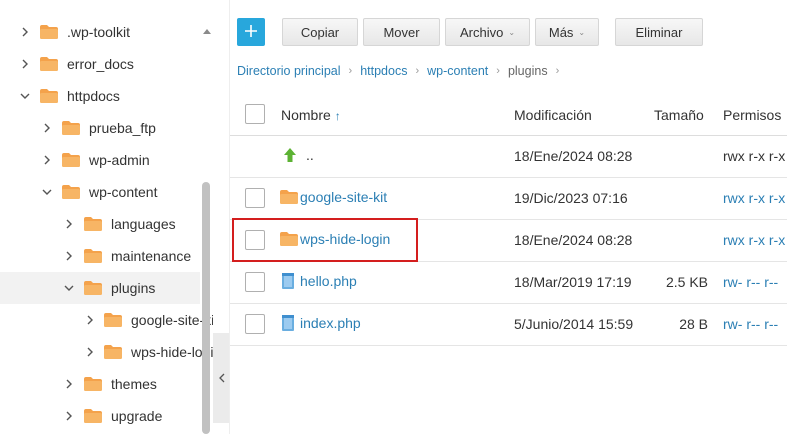 The image size is (787, 434). Describe the element at coordinates (383, 71) in the screenshot. I see `breadcrumb-httpdocs: httpdocs` at that location.